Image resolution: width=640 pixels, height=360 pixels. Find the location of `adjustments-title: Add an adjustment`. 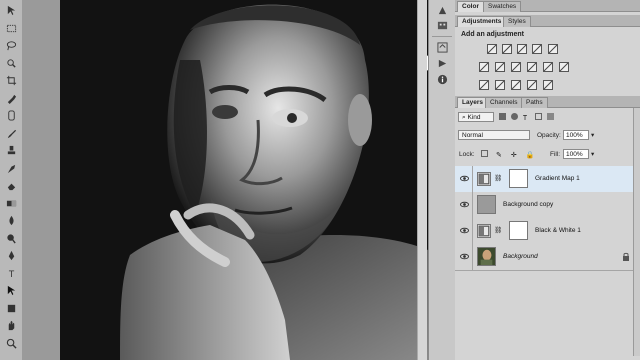

adjustments-title: Add an adjustment is located at coordinates (493, 34).